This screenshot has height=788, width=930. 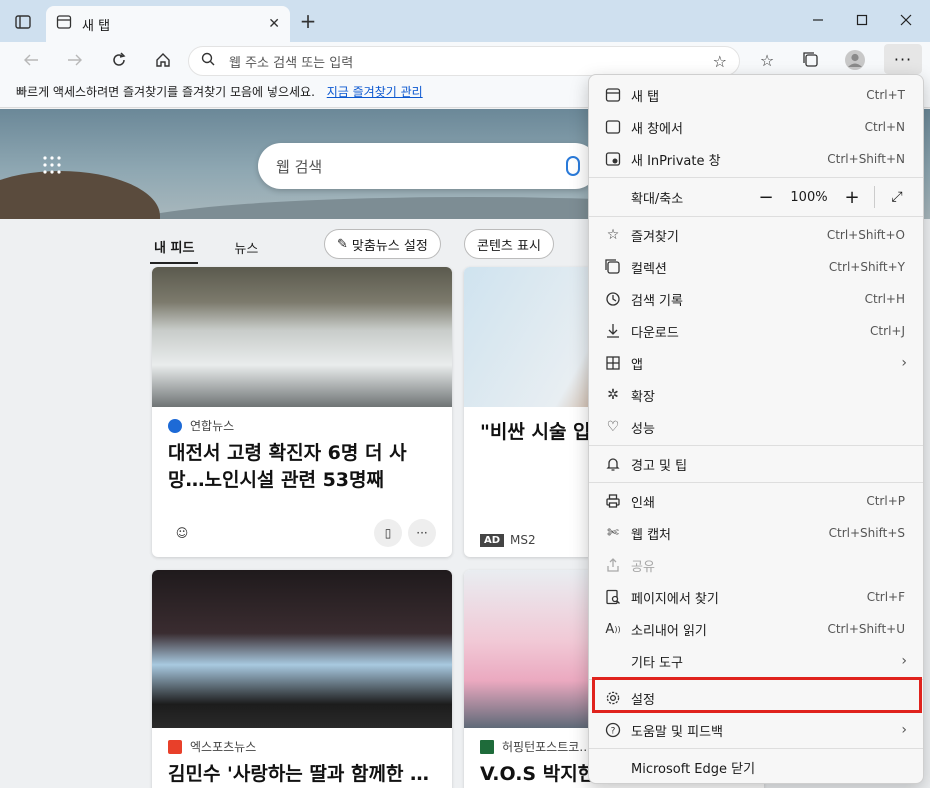 I want to click on tab-title: 새 탭, so click(x=96, y=26).